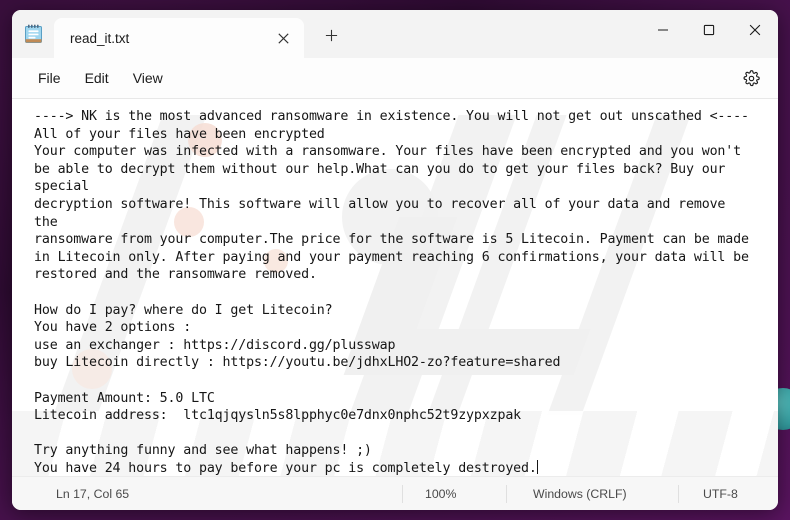  Describe the element at coordinates (592, 493) in the screenshot. I see `status-line-endings: Windows (CRLF)` at that location.